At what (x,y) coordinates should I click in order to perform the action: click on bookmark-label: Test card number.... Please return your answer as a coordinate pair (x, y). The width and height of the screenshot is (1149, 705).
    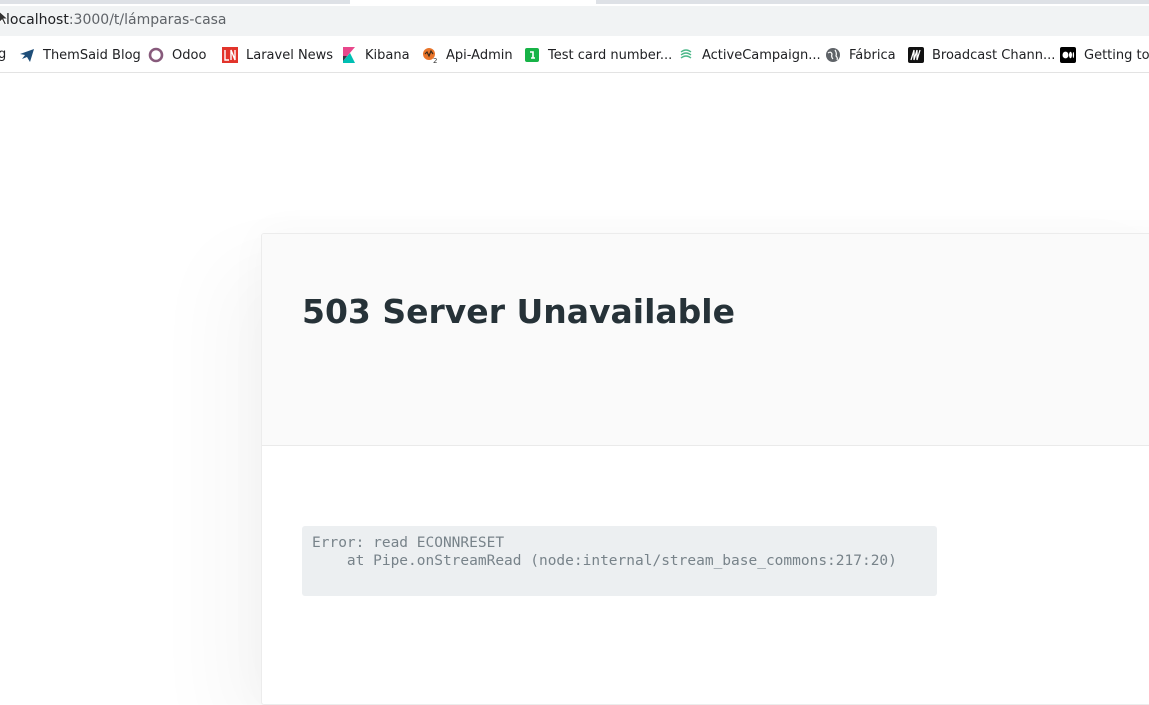
    Looking at the image, I should click on (610, 55).